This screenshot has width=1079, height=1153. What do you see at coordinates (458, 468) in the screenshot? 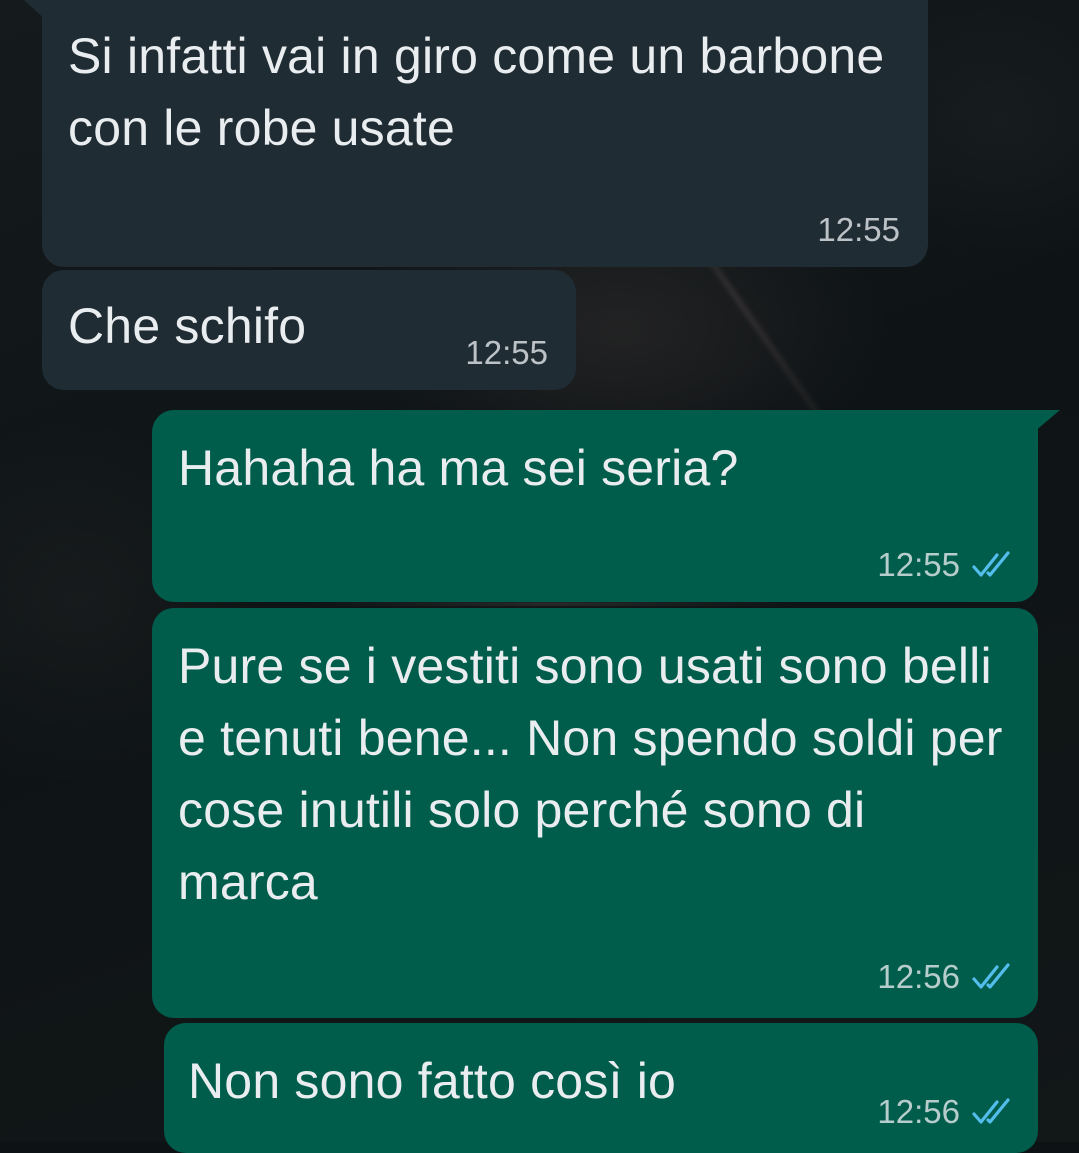
I see `message-text: Hahaha ha ma sei seria?` at bounding box center [458, 468].